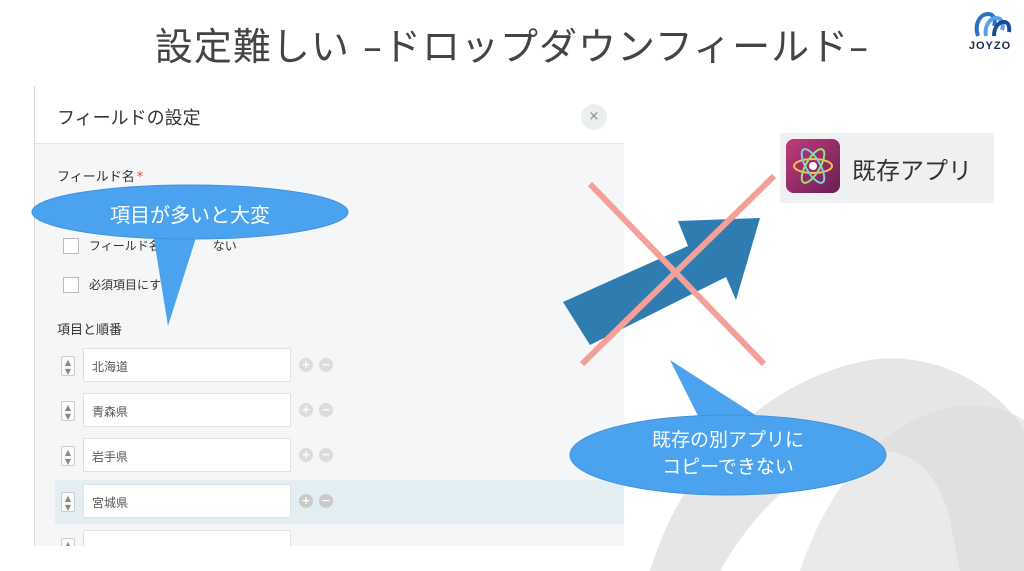 This screenshot has height=571, width=1024. What do you see at coordinates (140, 177) in the screenshot?
I see `required-mark: *` at bounding box center [140, 177].